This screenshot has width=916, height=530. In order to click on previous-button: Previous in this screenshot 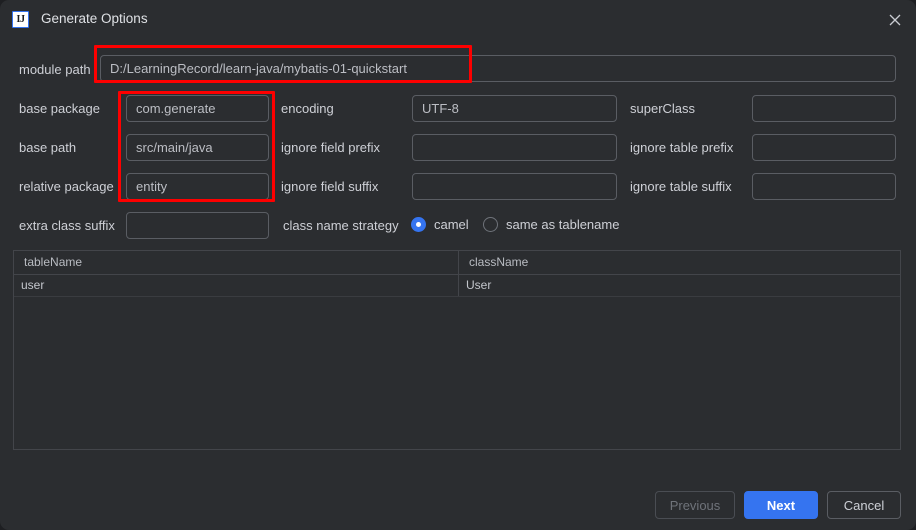, I will do `click(695, 505)`.